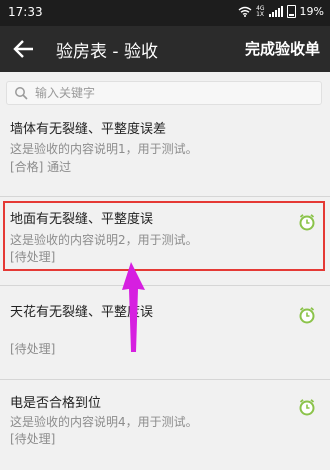 The width and height of the screenshot is (330, 470). I want to click on search-icon, so click(21, 93).